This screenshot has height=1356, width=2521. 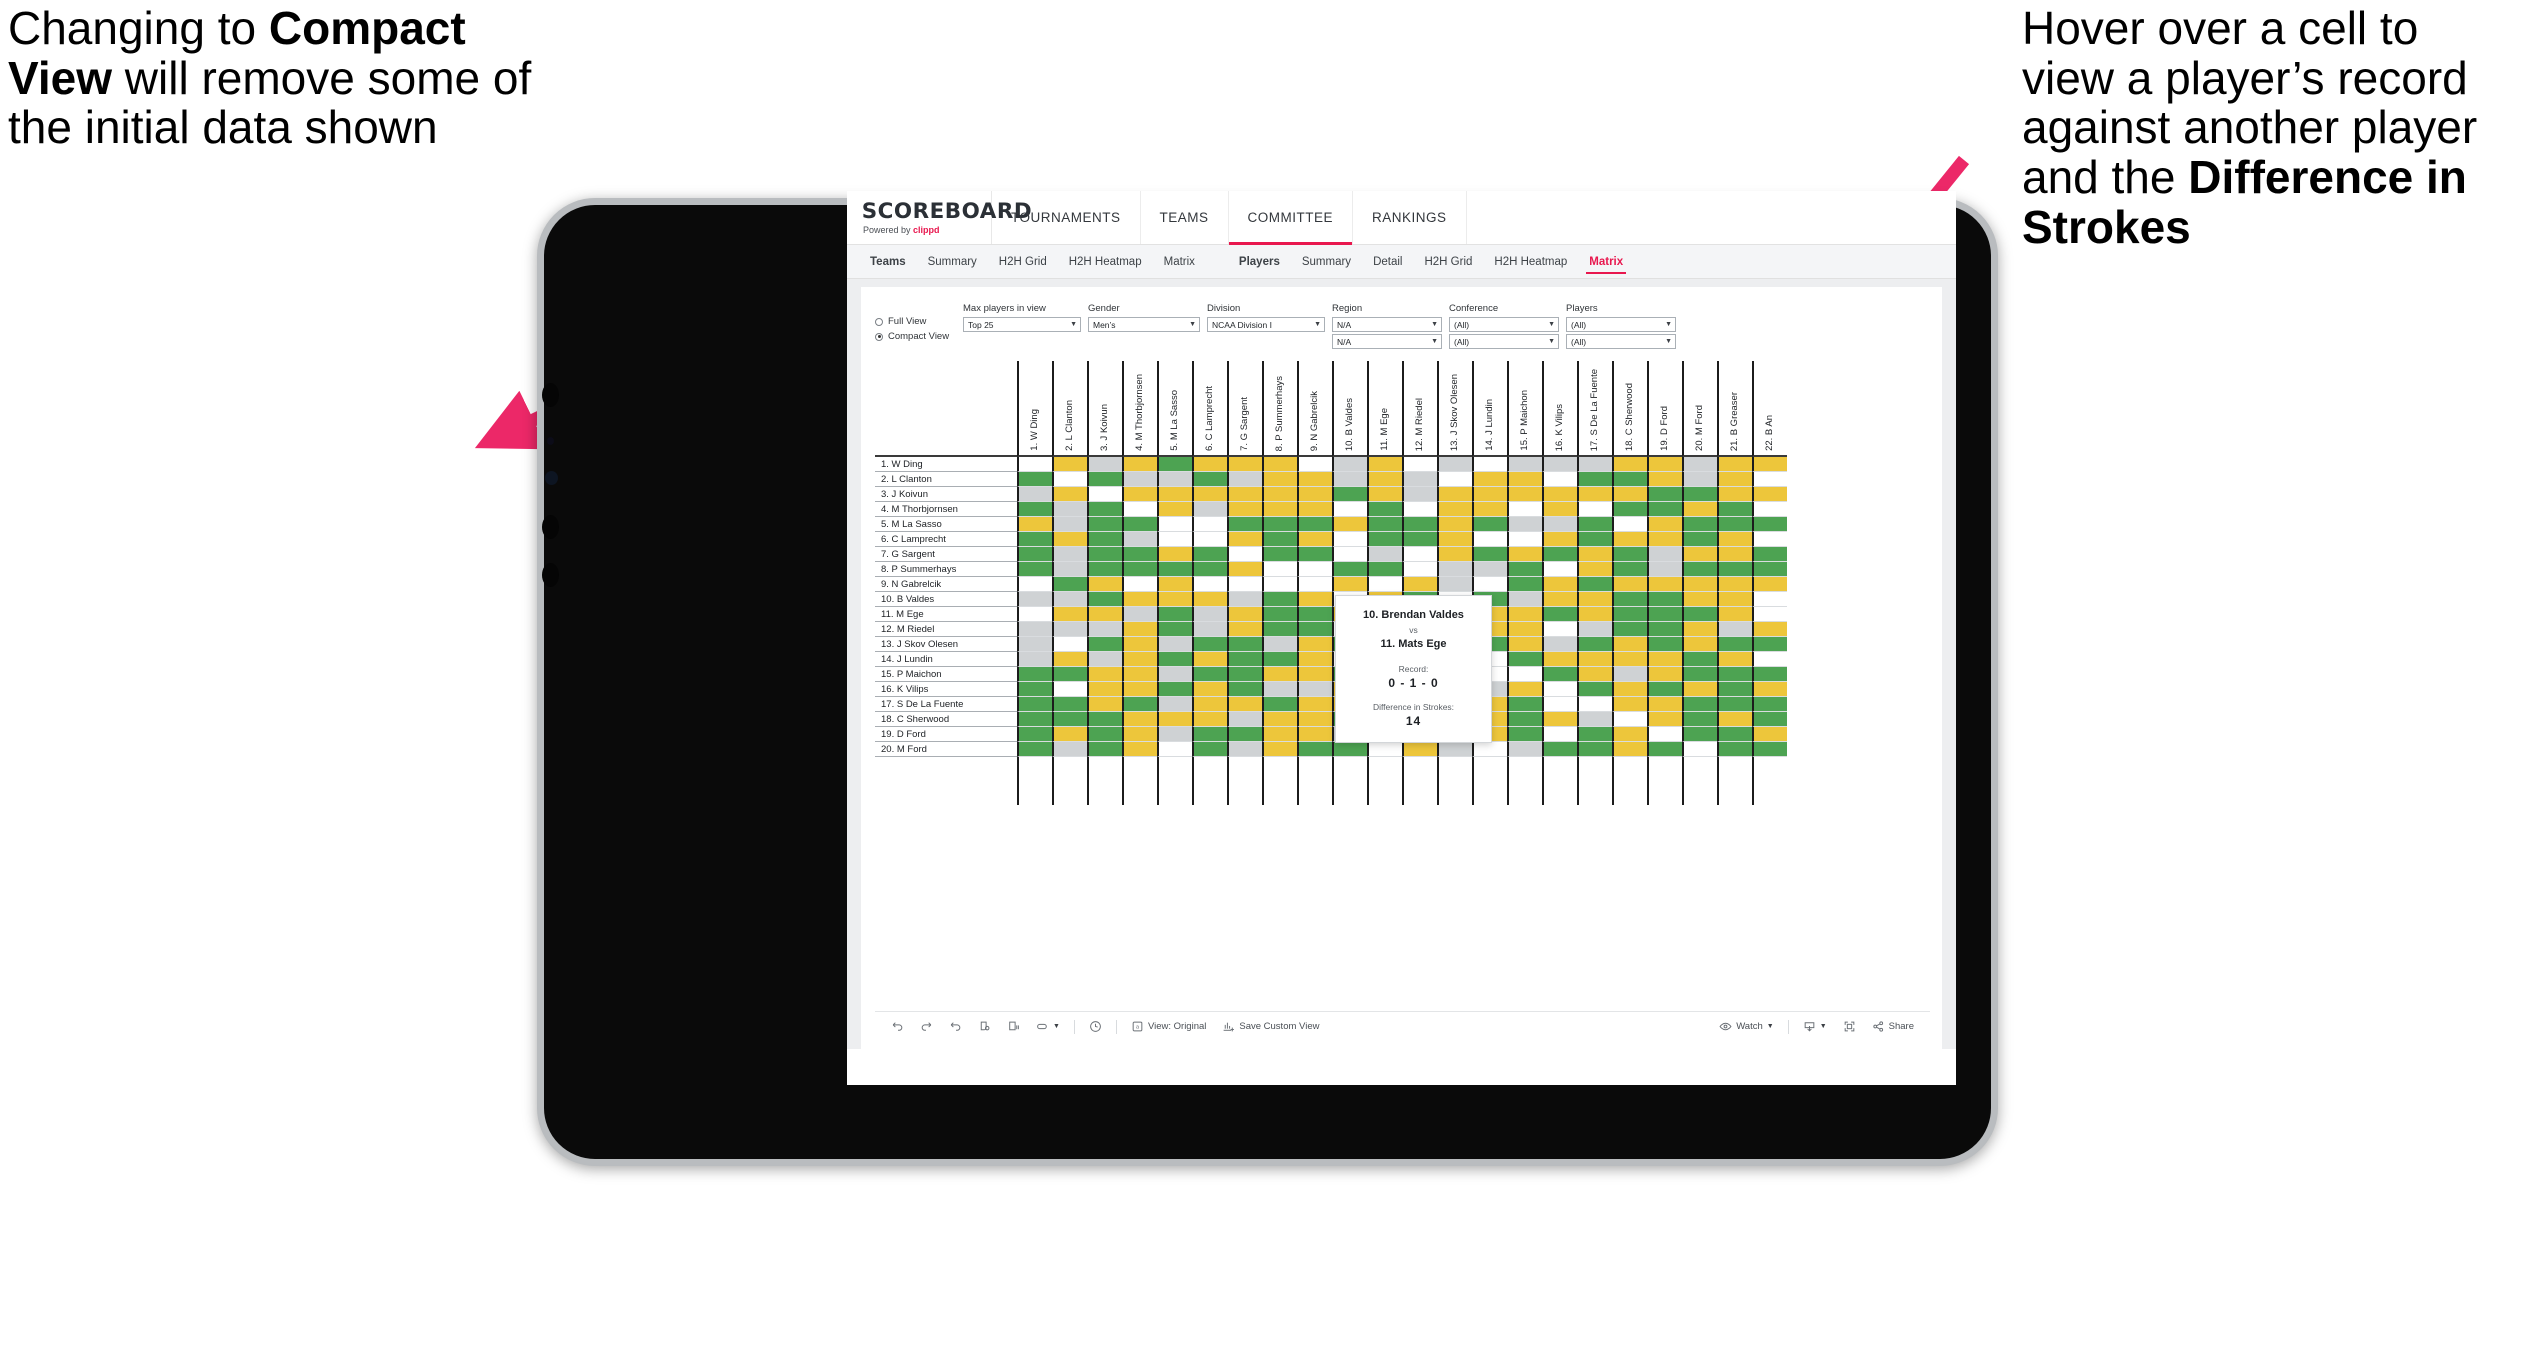 What do you see at coordinates (1664, 409) in the screenshot?
I see `matrix-column-header: 19. D Ford` at bounding box center [1664, 409].